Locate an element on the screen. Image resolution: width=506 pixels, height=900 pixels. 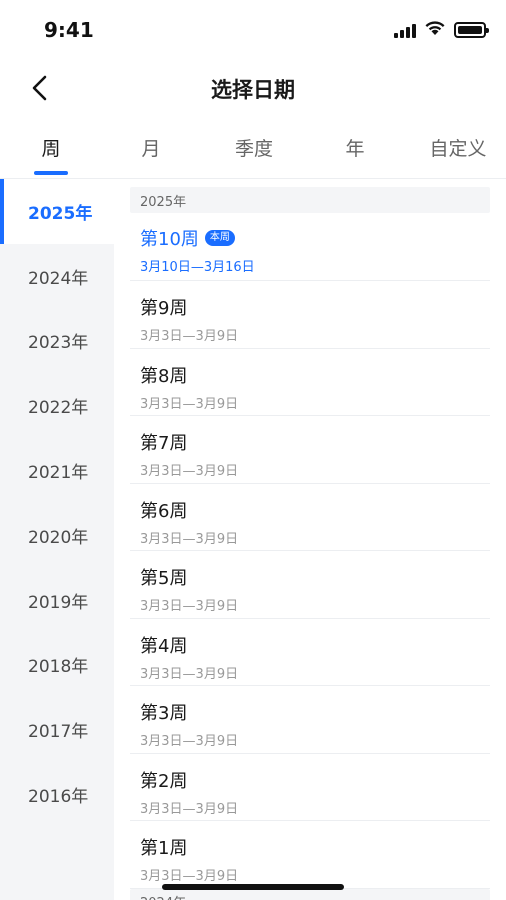
week-title: 第2周 is located at coordinates (164, 781).